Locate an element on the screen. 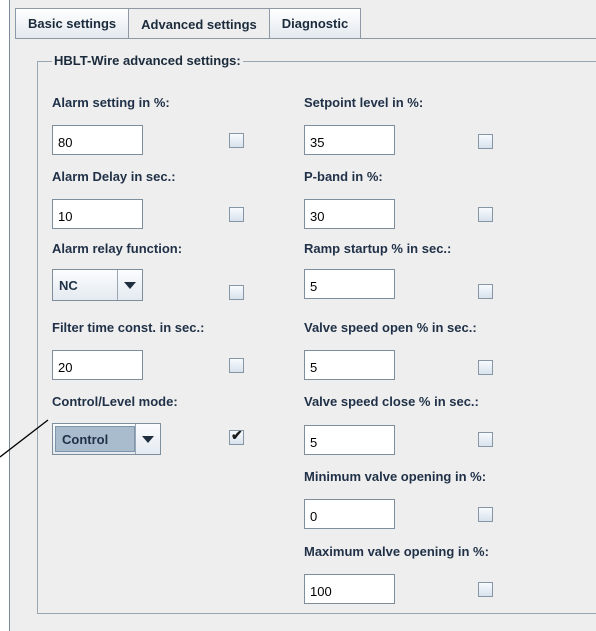  filter-time-const-label: Filter time const. in sec.: is located at coordinates (128, 327).